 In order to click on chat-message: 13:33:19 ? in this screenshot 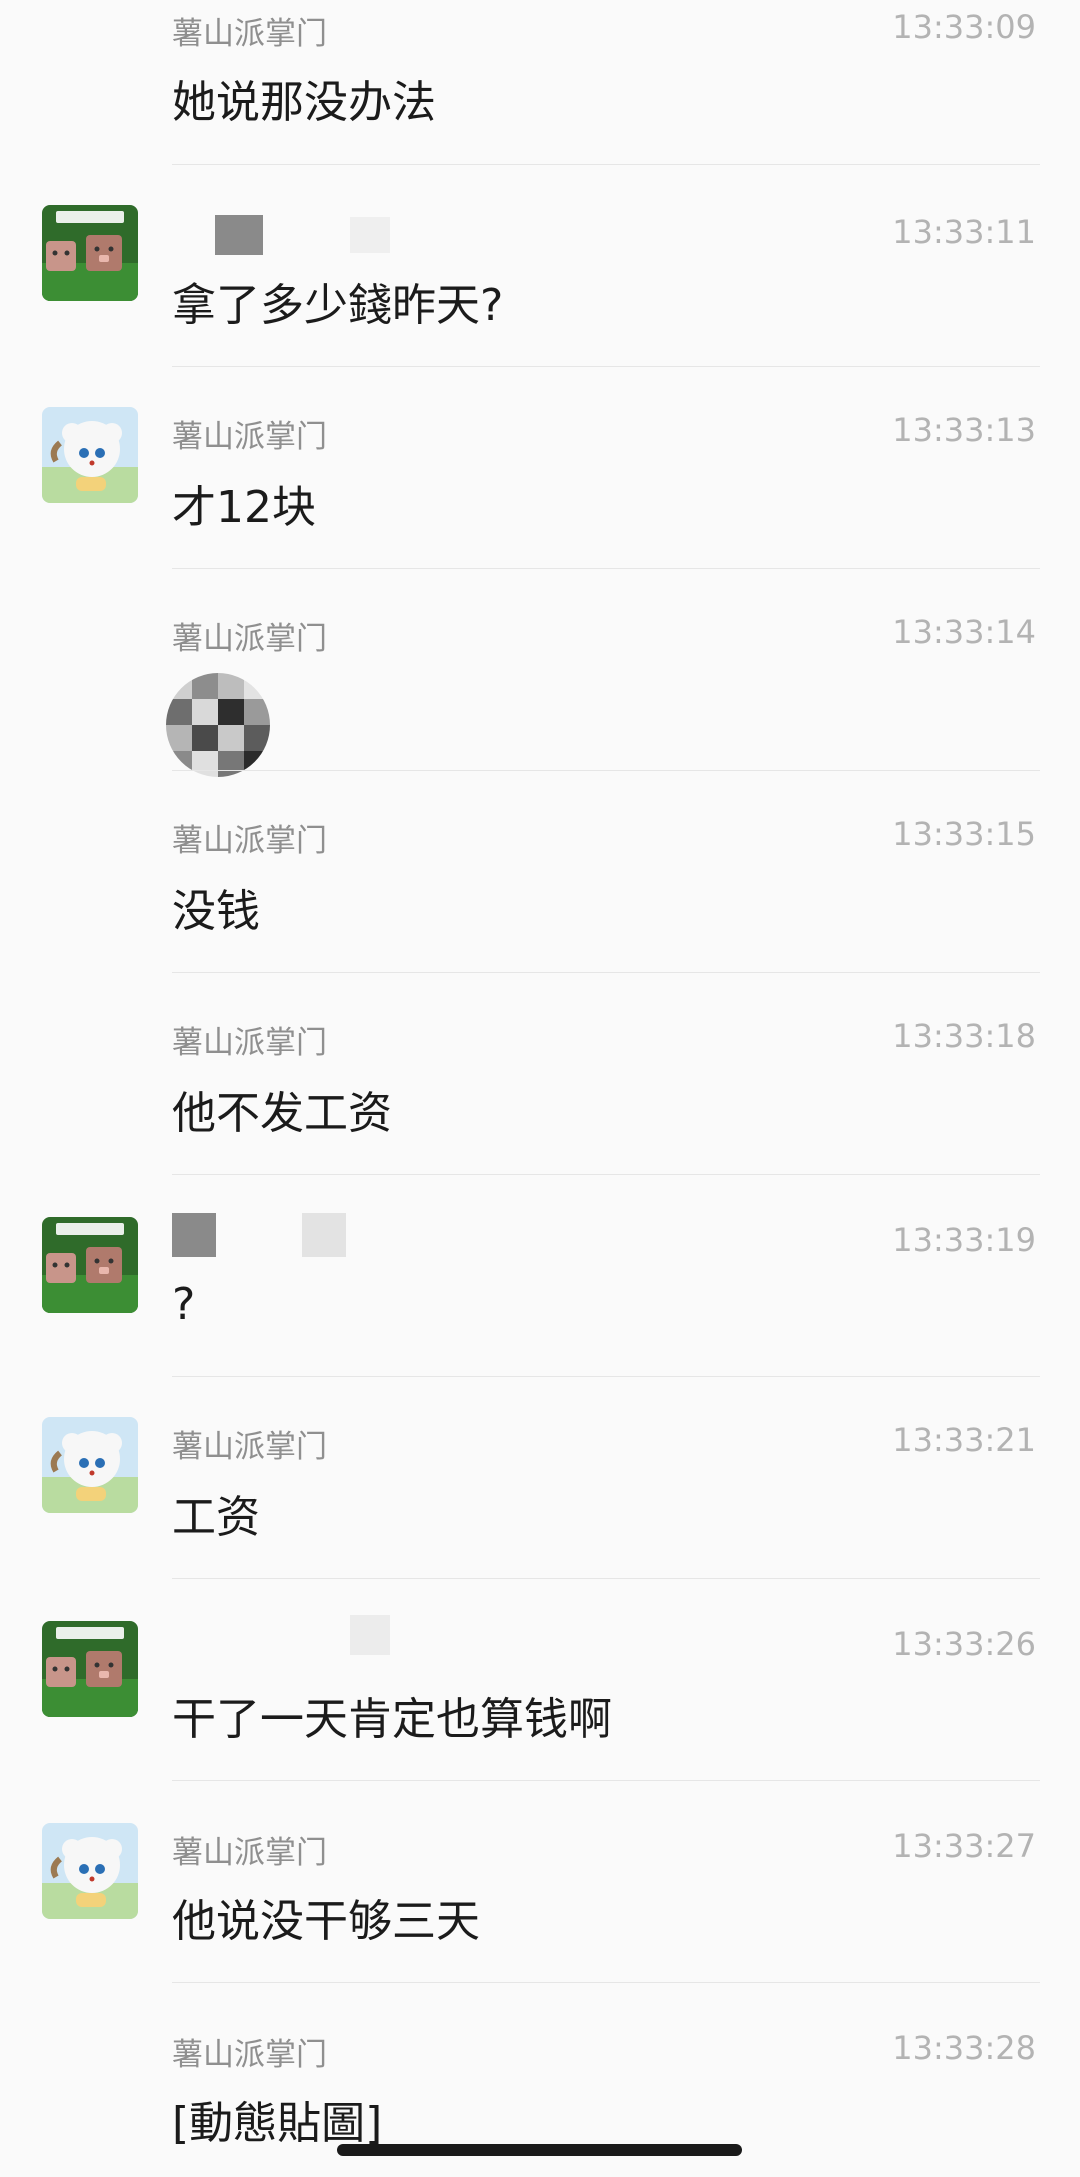, I will do `click(540, 1276)`.